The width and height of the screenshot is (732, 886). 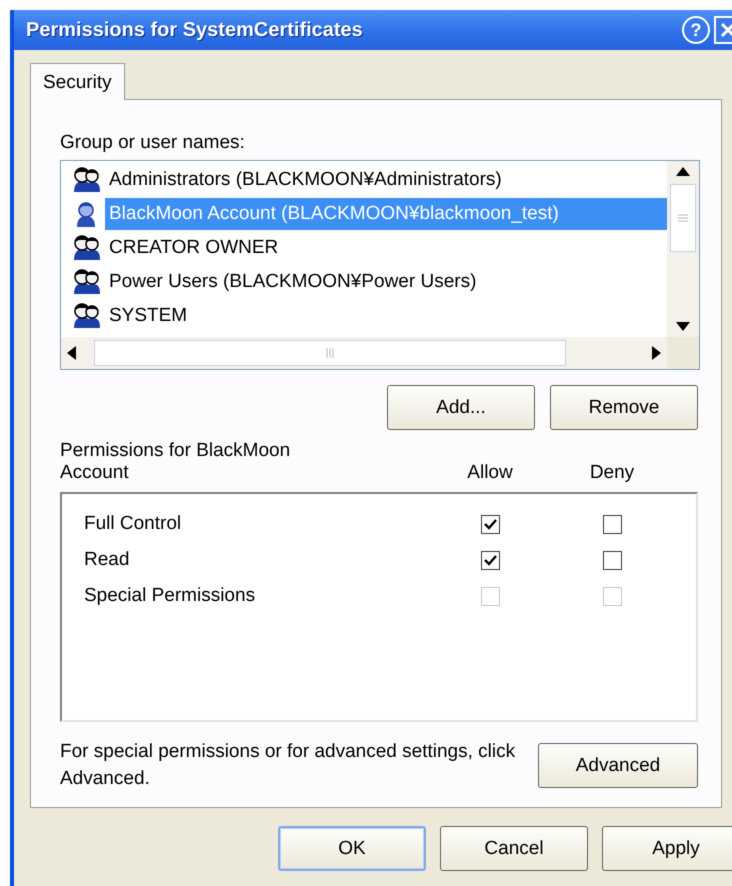 I want to click on horizontal-scrollbar, so click(x=364, y=353).